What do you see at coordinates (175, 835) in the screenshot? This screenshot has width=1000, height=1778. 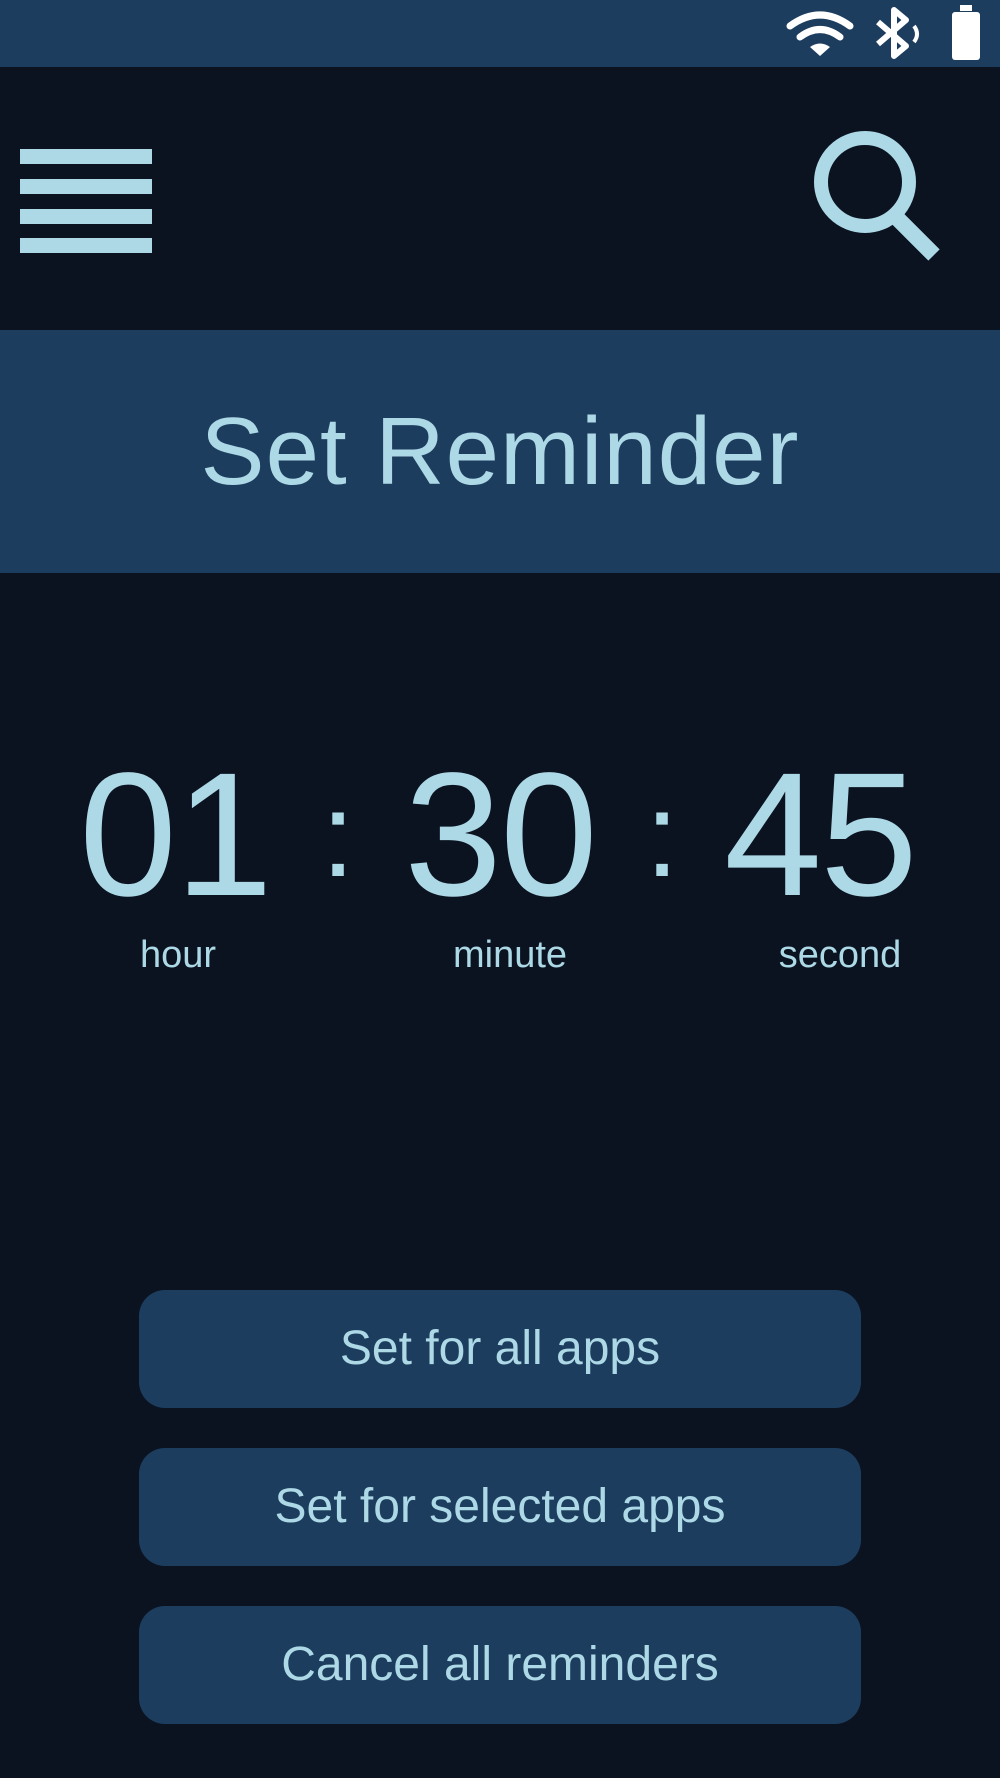 I see `hour-value: 01` at bounding box center [175, 835].